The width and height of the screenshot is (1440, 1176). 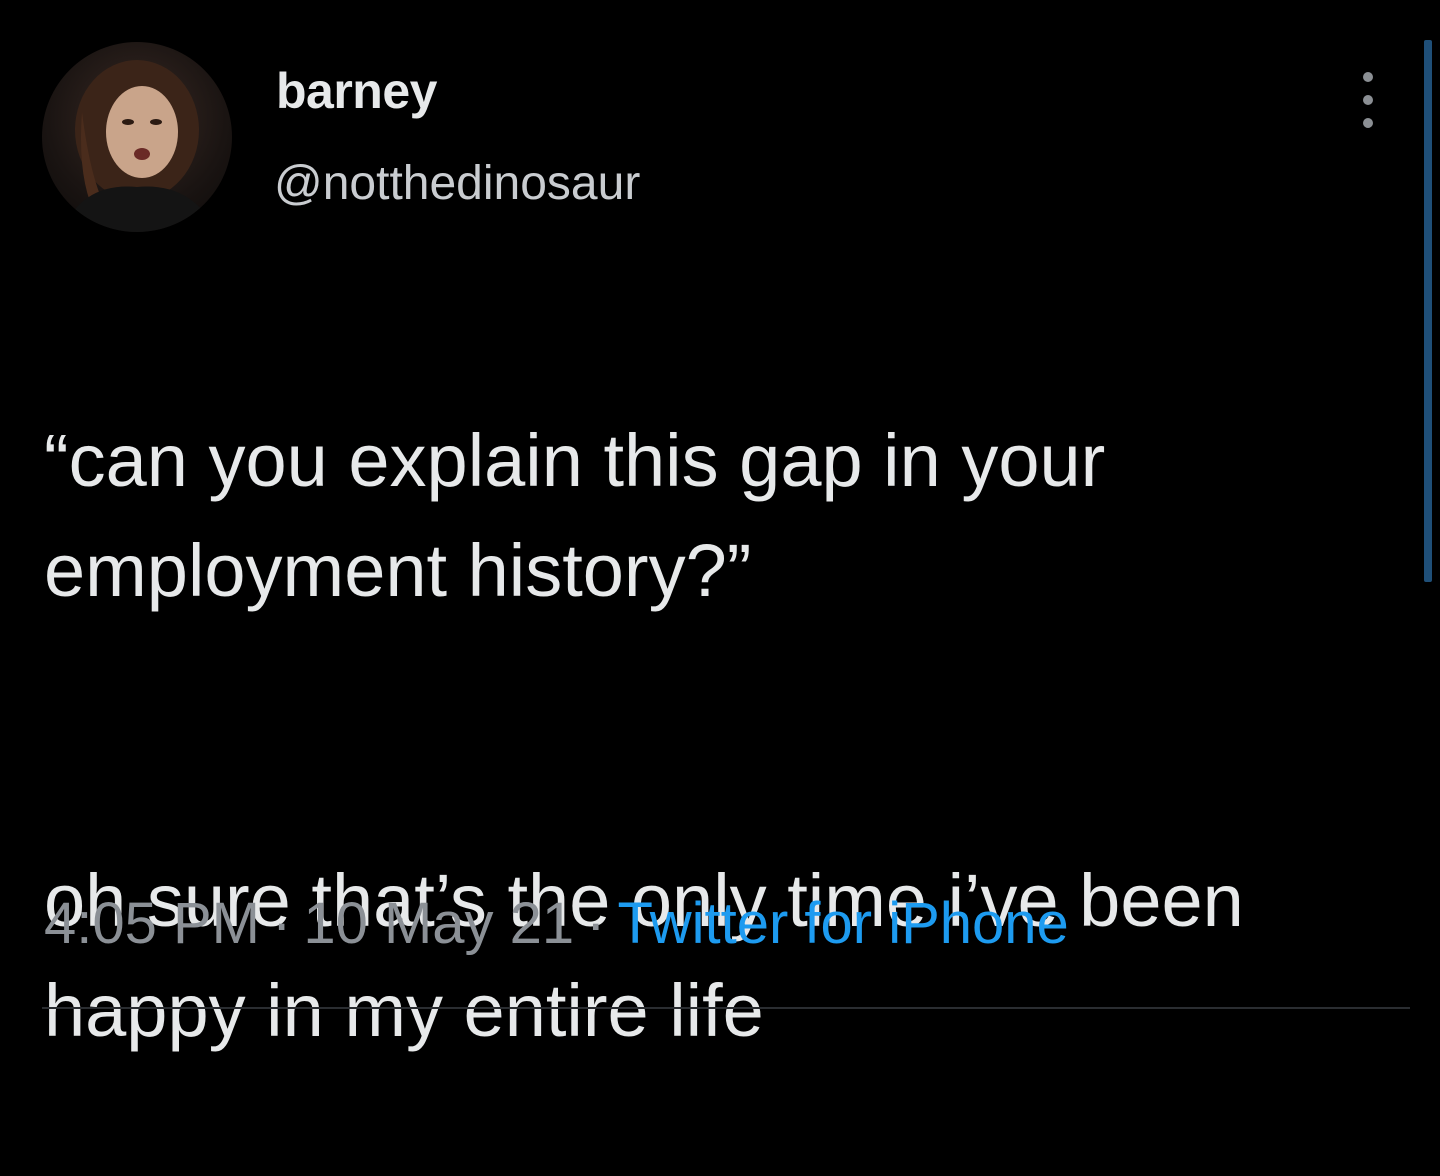 I want to click on tweet-date: 10 May 21, so click(x=438, y=923).